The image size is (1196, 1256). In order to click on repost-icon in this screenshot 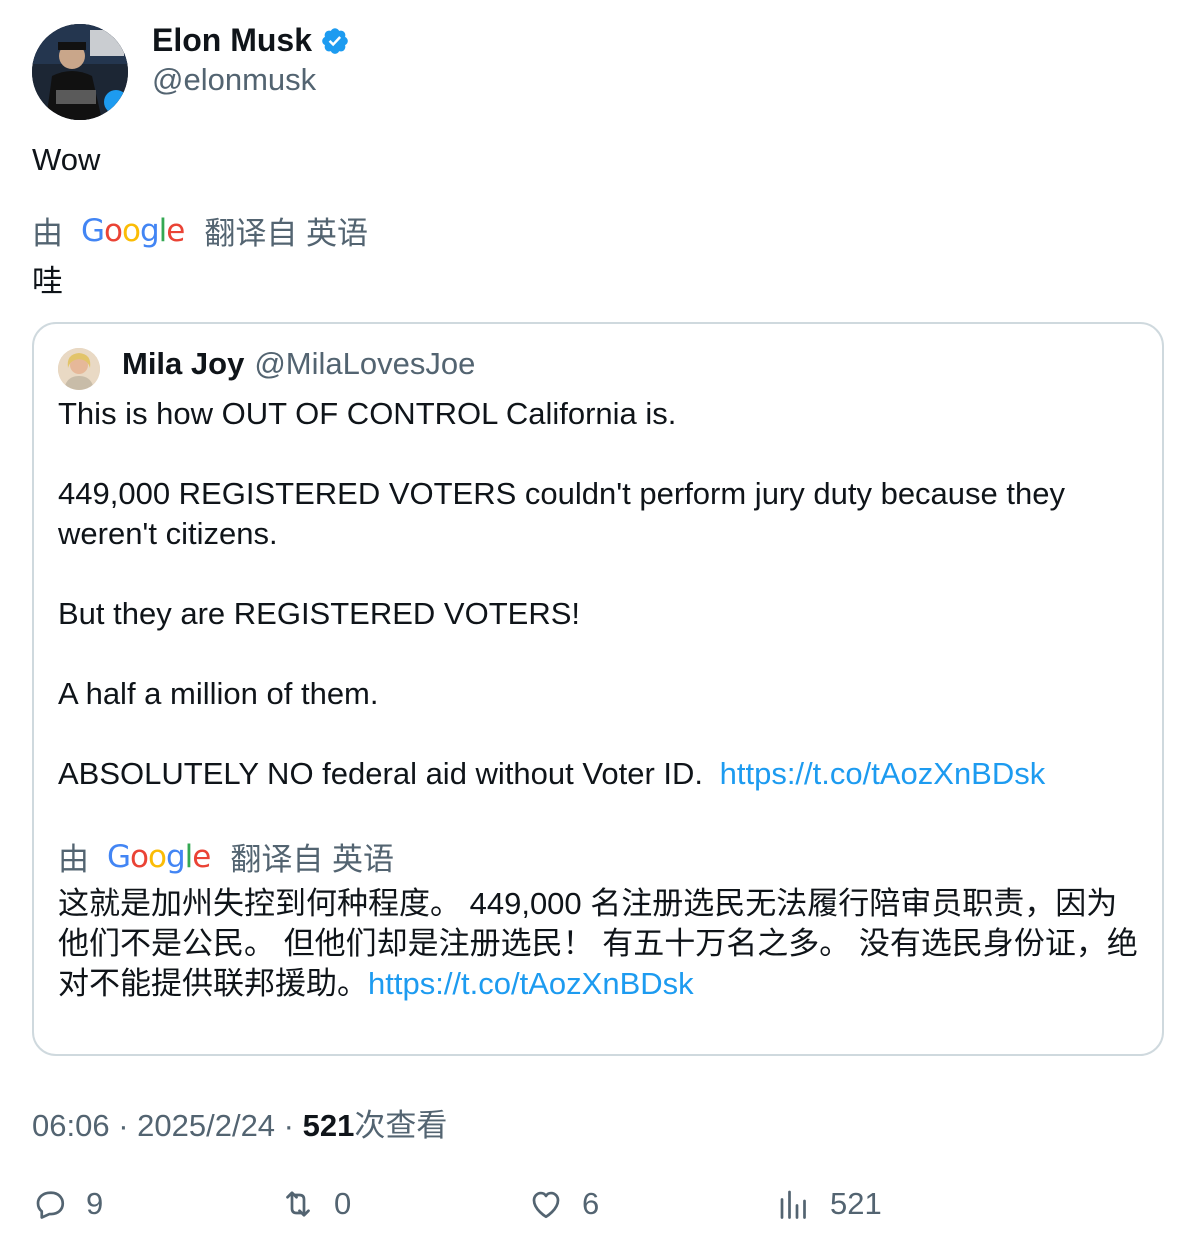, I will do `click(298, 1204)`.